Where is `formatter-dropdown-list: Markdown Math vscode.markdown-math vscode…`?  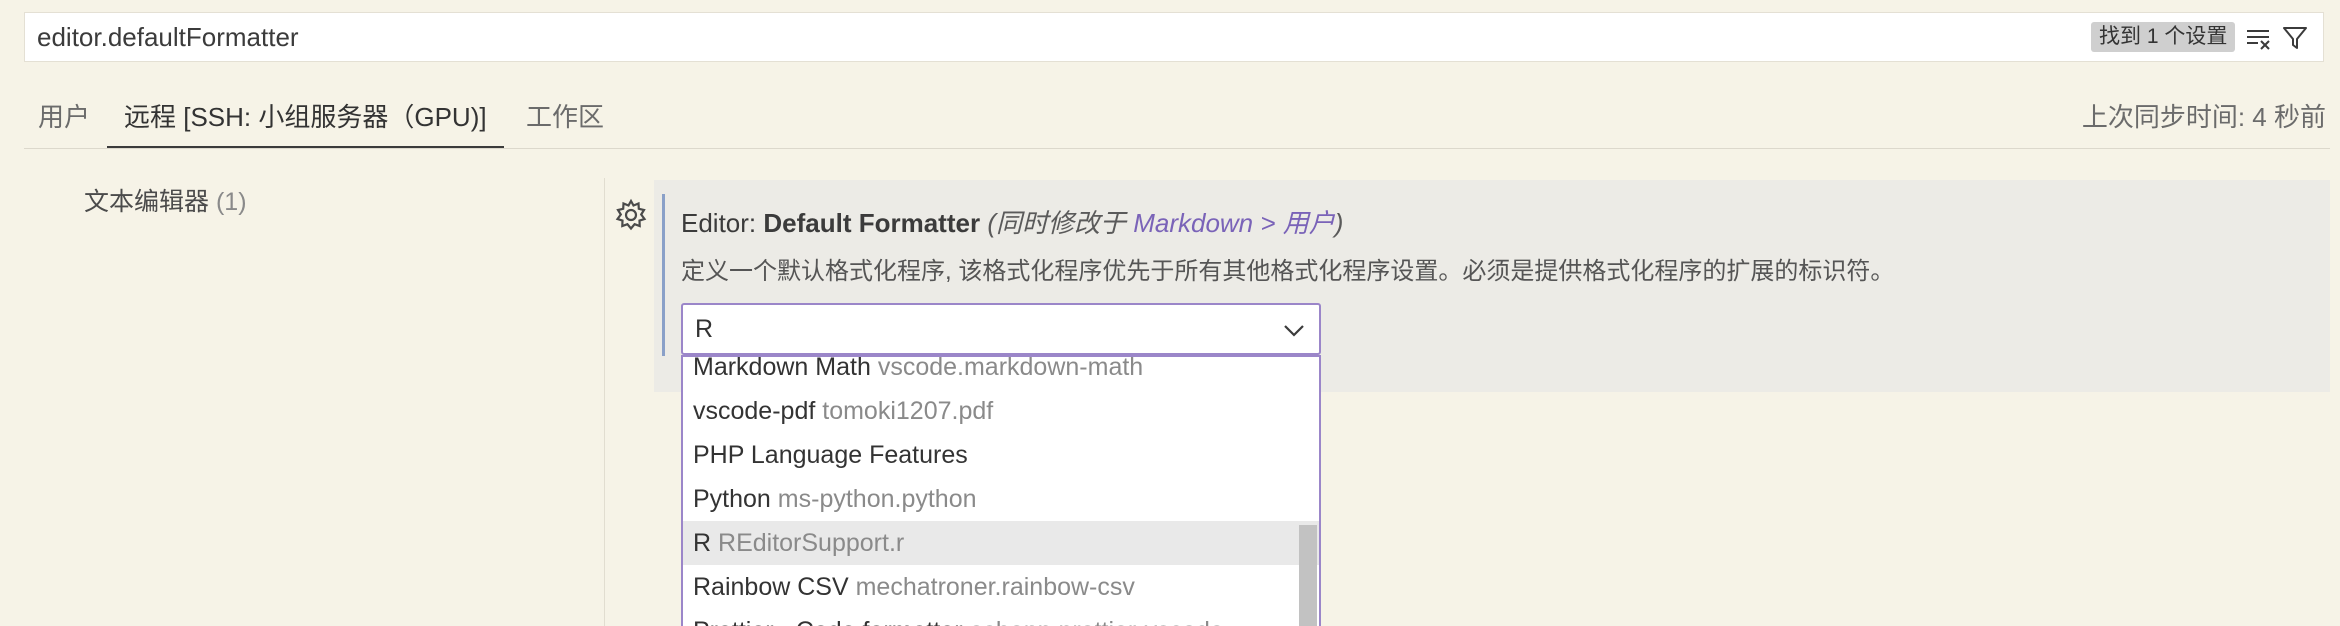 formatter-dropdown-list: Markdown Math vscode.markdown-math vscode… is located at coordinates (1001, 490).